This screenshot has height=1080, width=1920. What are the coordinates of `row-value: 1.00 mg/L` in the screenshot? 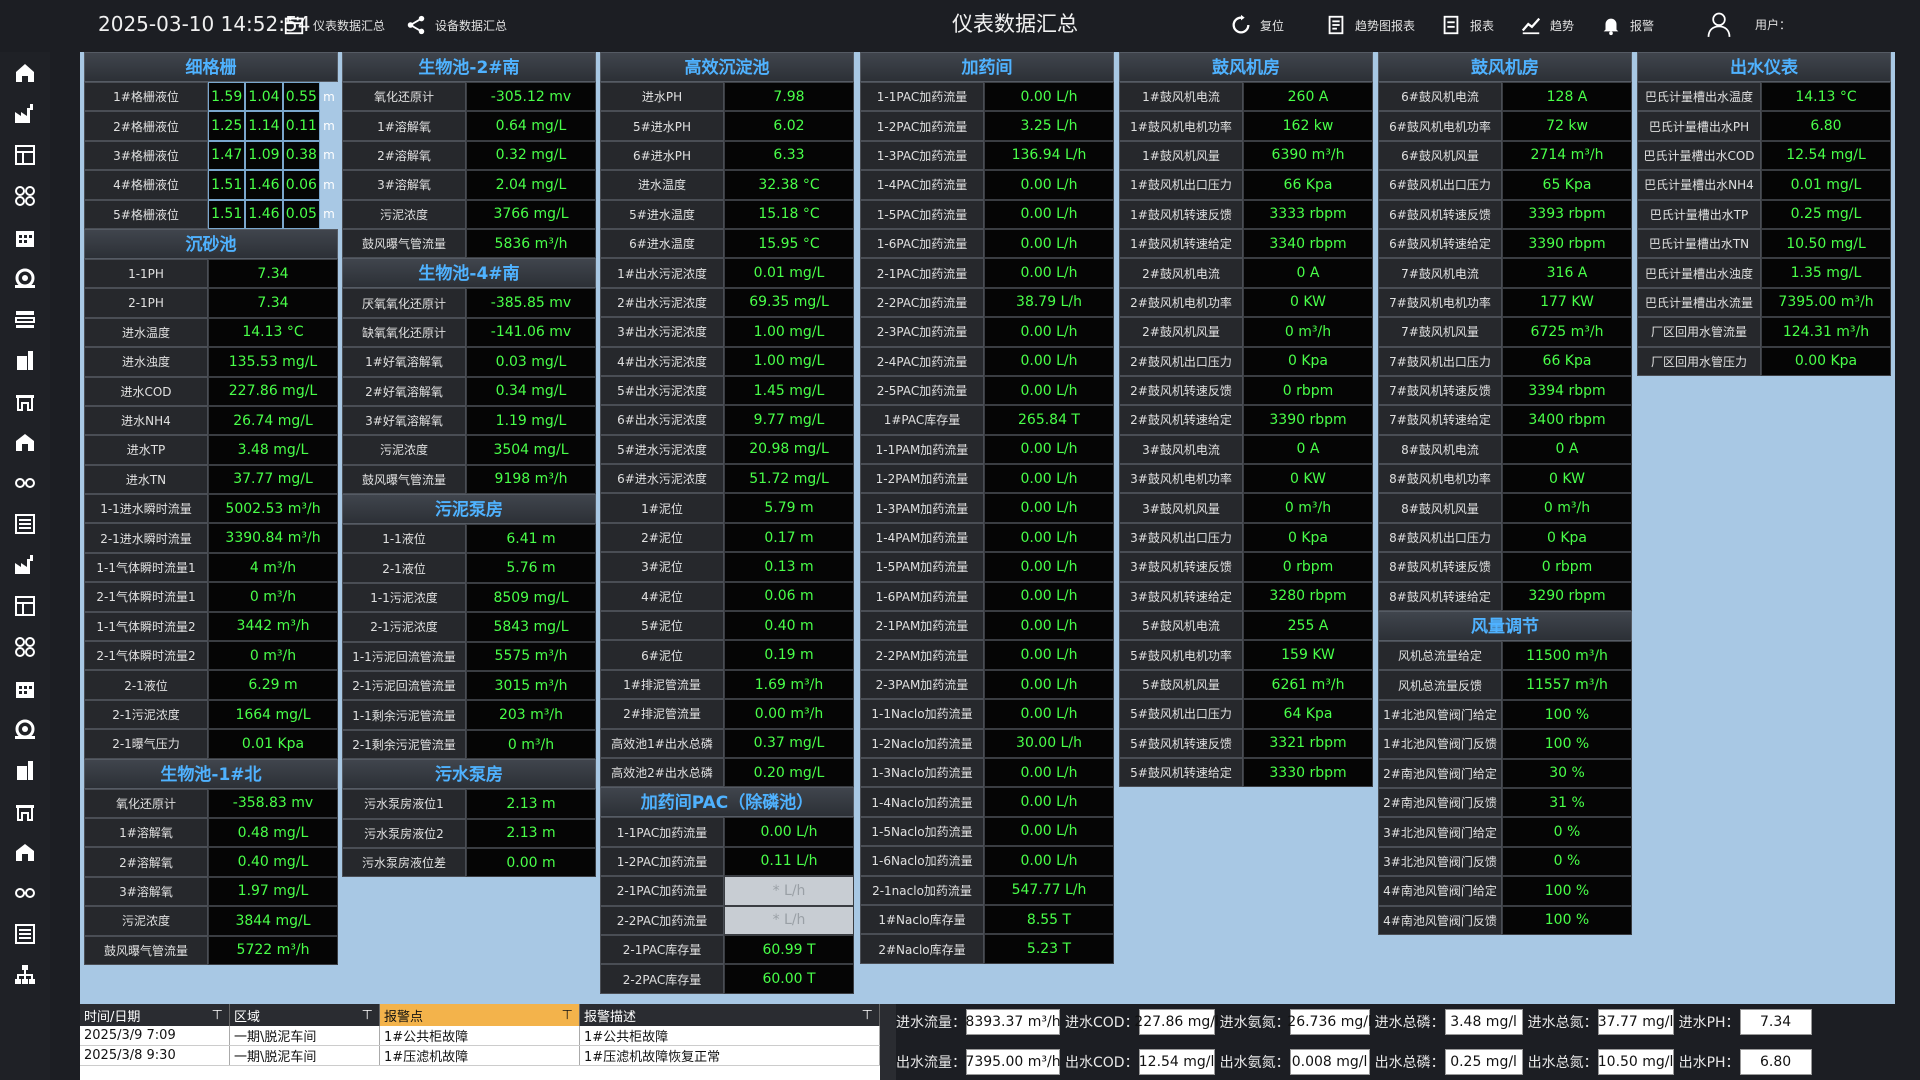 It's located at (789, 332).